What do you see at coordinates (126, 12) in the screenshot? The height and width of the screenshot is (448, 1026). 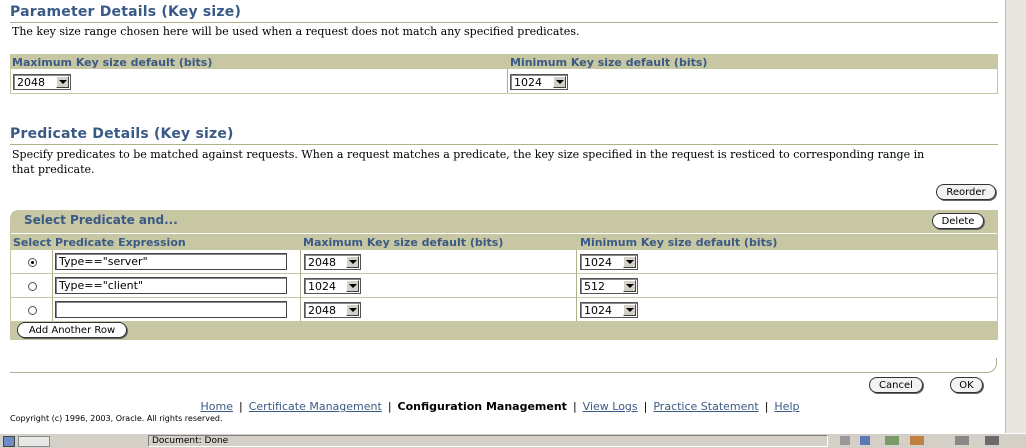 I see `parameter-details-title: Parameter Details (Key size)` at bounding box center [126, 12].